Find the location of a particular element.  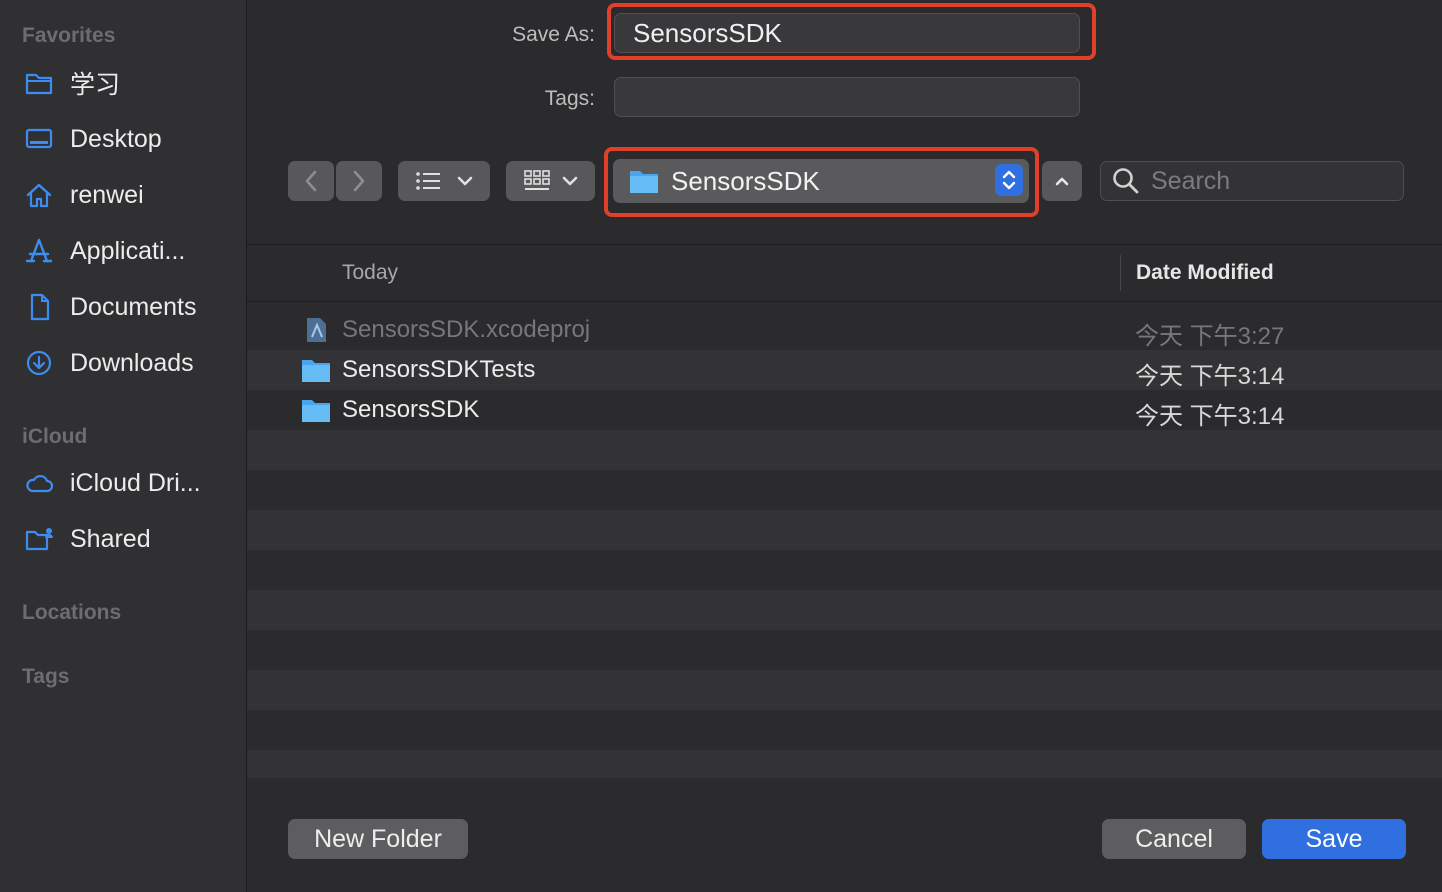

highlight-box-save-as is located at coordinates (851, 31).